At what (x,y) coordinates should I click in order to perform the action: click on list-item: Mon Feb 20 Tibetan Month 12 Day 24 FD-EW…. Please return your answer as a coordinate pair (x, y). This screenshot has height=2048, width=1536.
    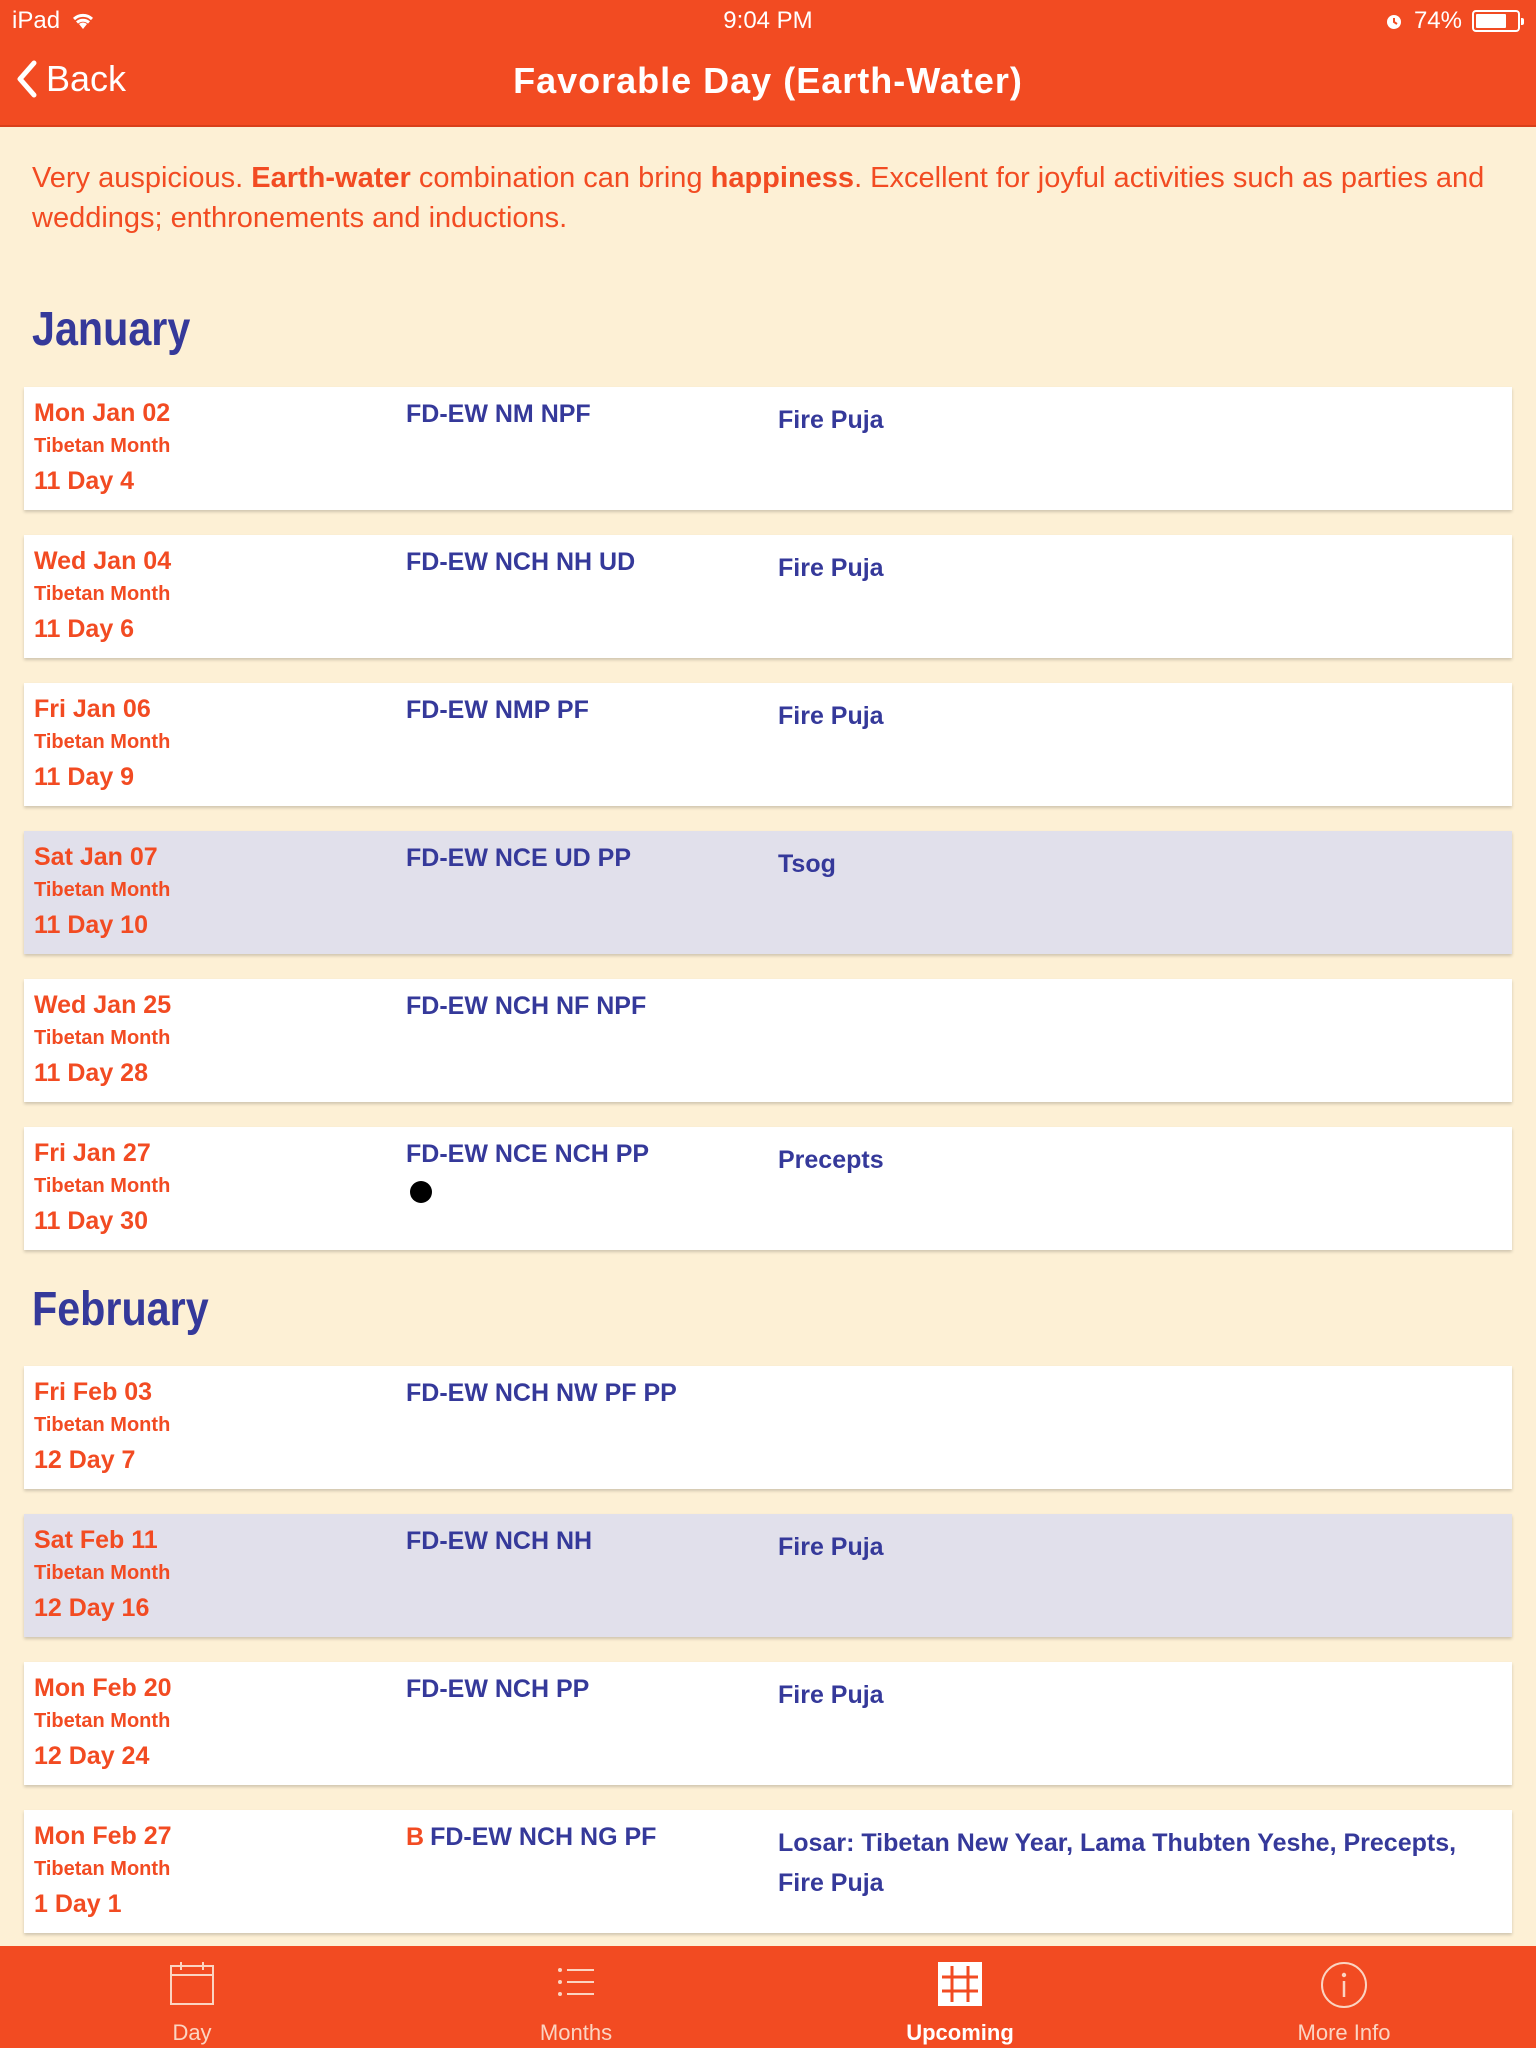
    Looking at the image, I should click on (768, 1723).